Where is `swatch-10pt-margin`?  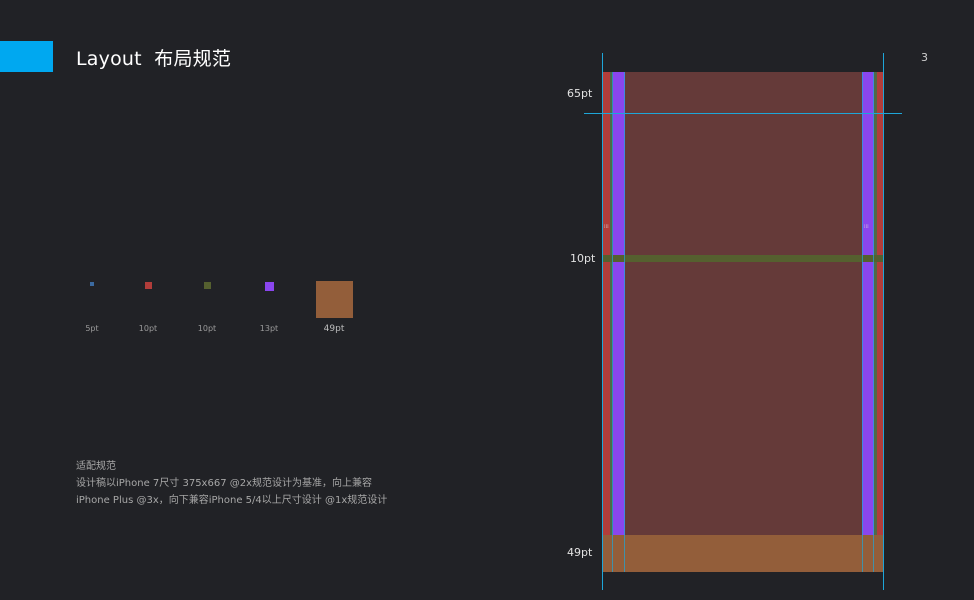 swatch-10pt-margin is located at coordinates (148, 285).